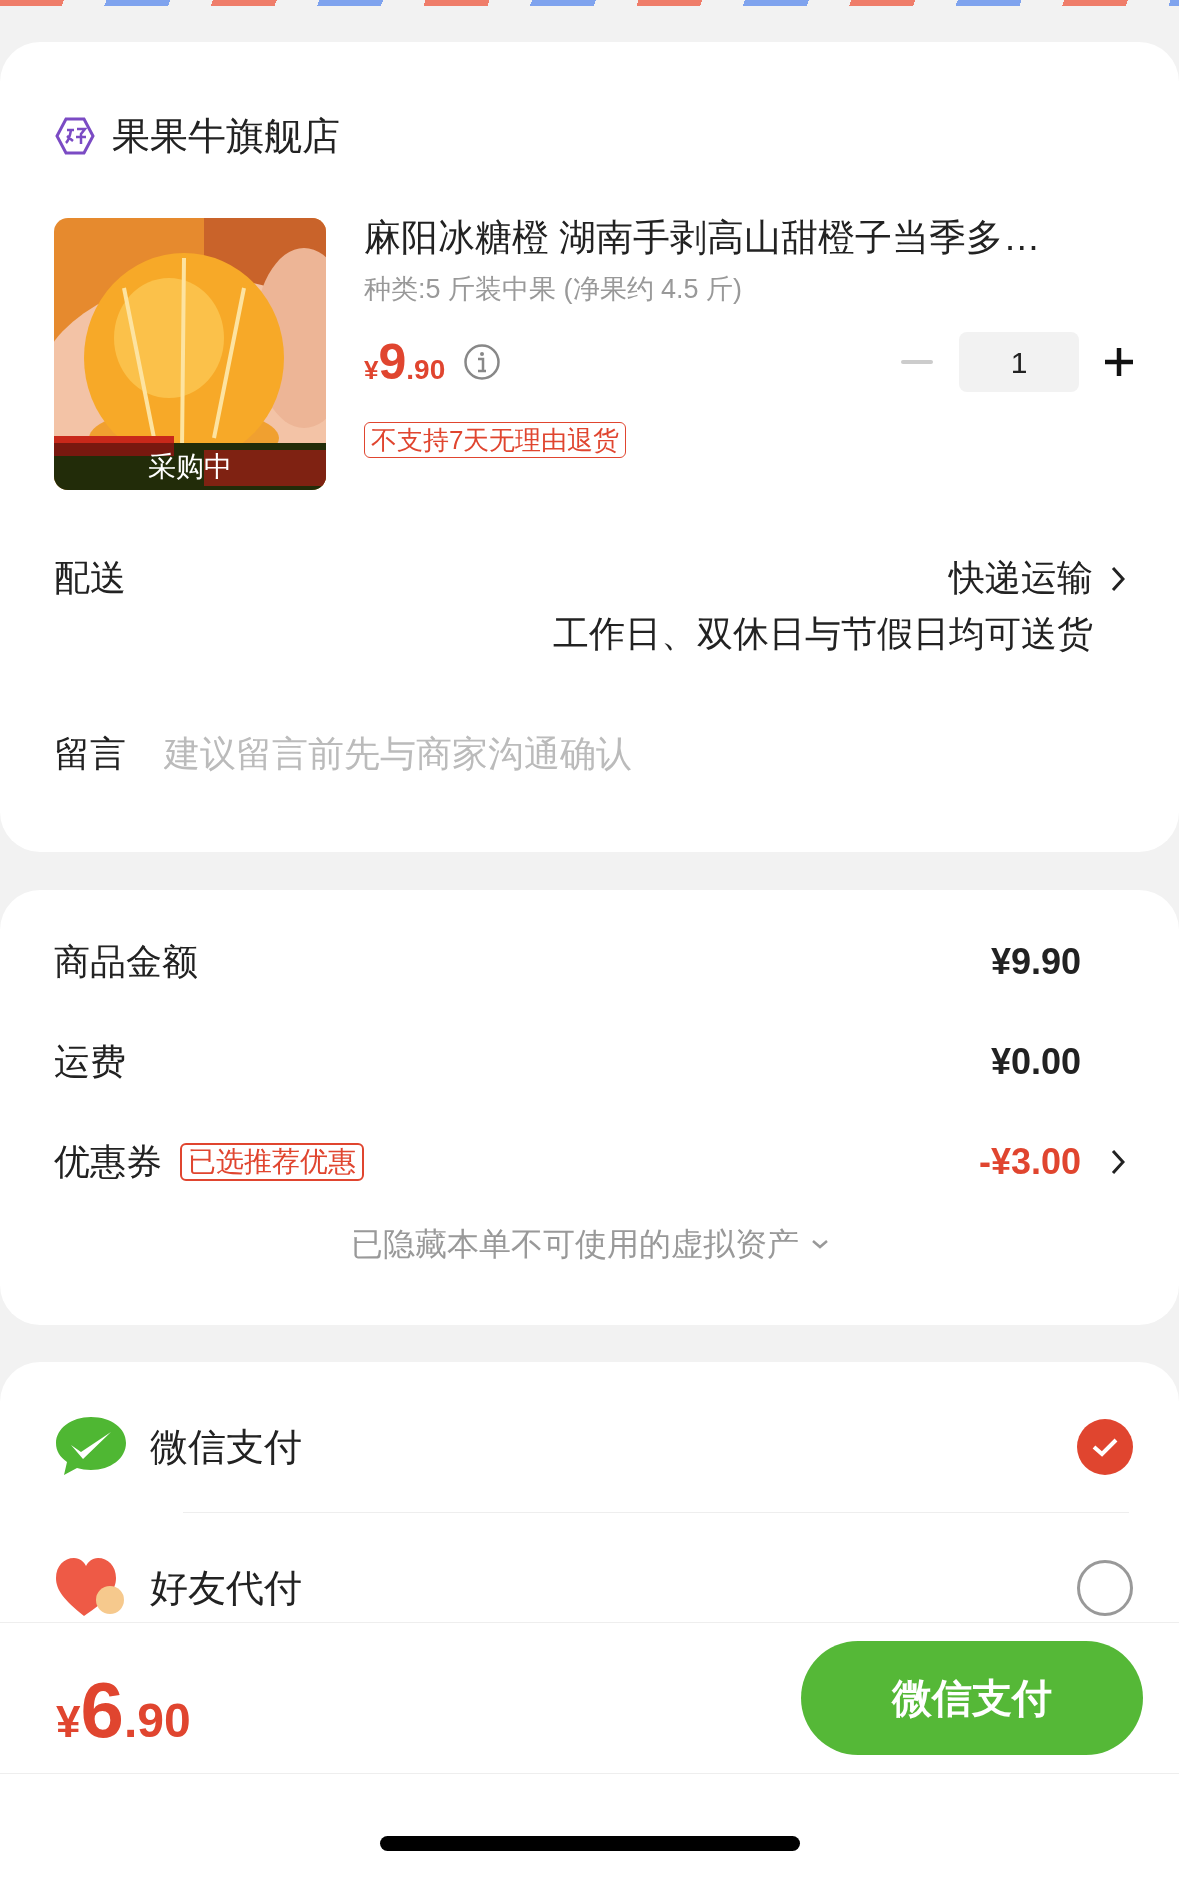 Image resolution: width=1179 pixels, height=1877 pixels. What do you see at coordinates (495, 440) in the screenshot?
I see `return-policy-tag: 不支持7天无理由退货` at bounding box center [495, 440].